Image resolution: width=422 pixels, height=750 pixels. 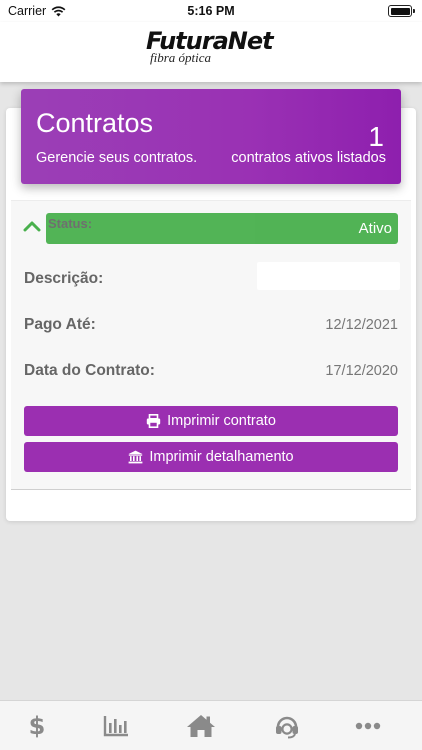 I want to click on chevron-up-icon, so click(x=32, y=226).